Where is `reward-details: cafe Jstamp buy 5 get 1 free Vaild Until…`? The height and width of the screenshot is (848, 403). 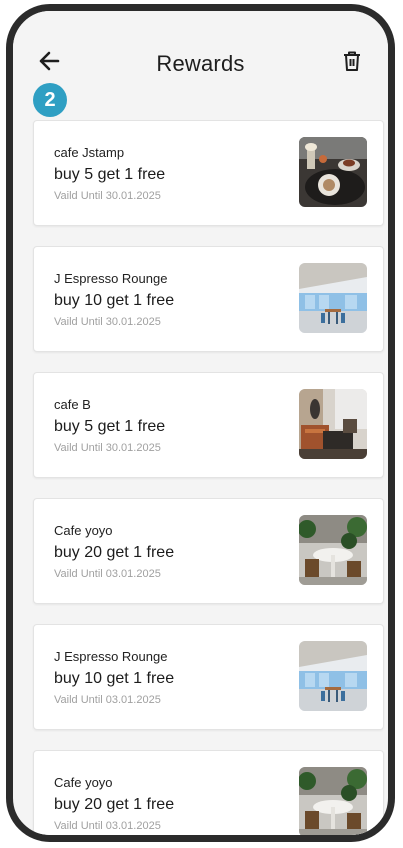
reward-details: cafe Jstamp buy 5 get 1 free Vaild Until… is located at coordinates (109, 173).